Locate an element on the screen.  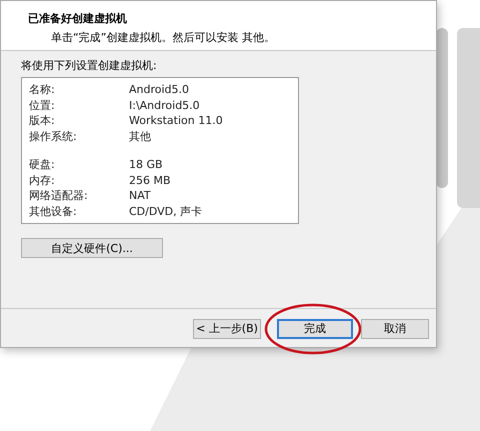
page-subtitle: 单击“完成”创建虚拟机。然后可以安装 其他。 is located at coordinates (163, 37).